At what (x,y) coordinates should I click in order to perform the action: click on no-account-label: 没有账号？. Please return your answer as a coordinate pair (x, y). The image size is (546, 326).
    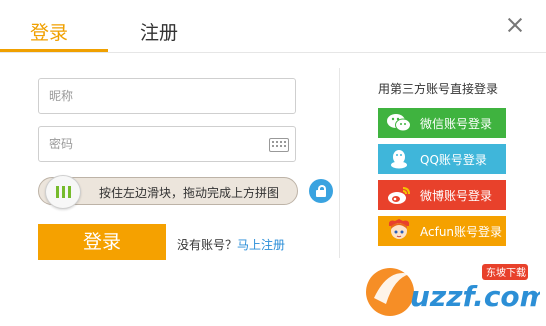
    Looking at the image, I should click on (207, 245).